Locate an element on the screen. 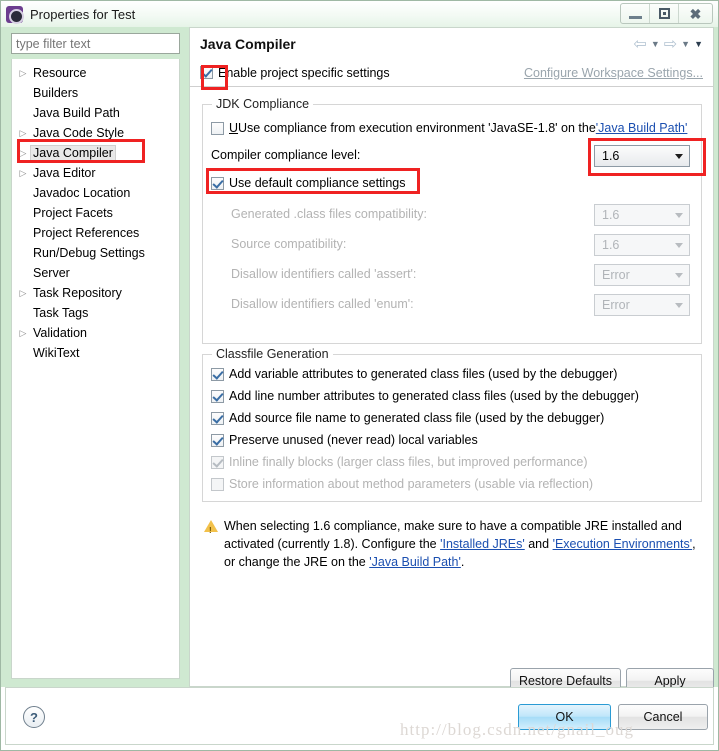 This screenshot has width=719, height=751. disallow-assert-label: Disallow identifiers called 'assert': is located at coordinates (324, 274).